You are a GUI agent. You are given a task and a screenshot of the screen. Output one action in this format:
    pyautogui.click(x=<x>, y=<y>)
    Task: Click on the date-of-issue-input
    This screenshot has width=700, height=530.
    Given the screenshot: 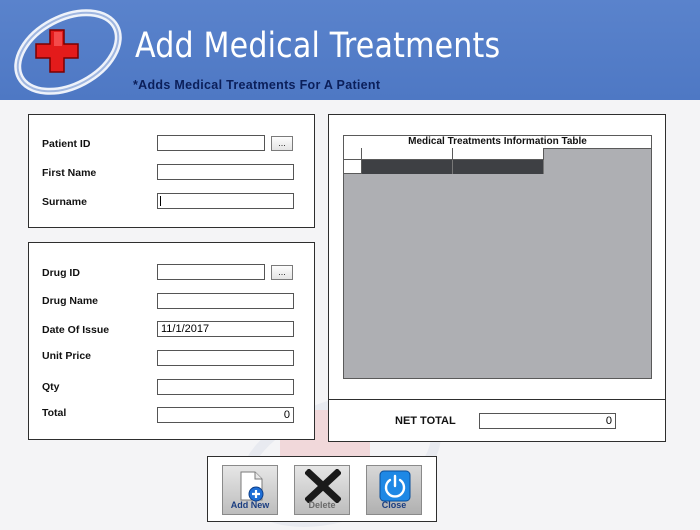 What is the action you would take?
    pyautogui.click(x=225, y=329)
    